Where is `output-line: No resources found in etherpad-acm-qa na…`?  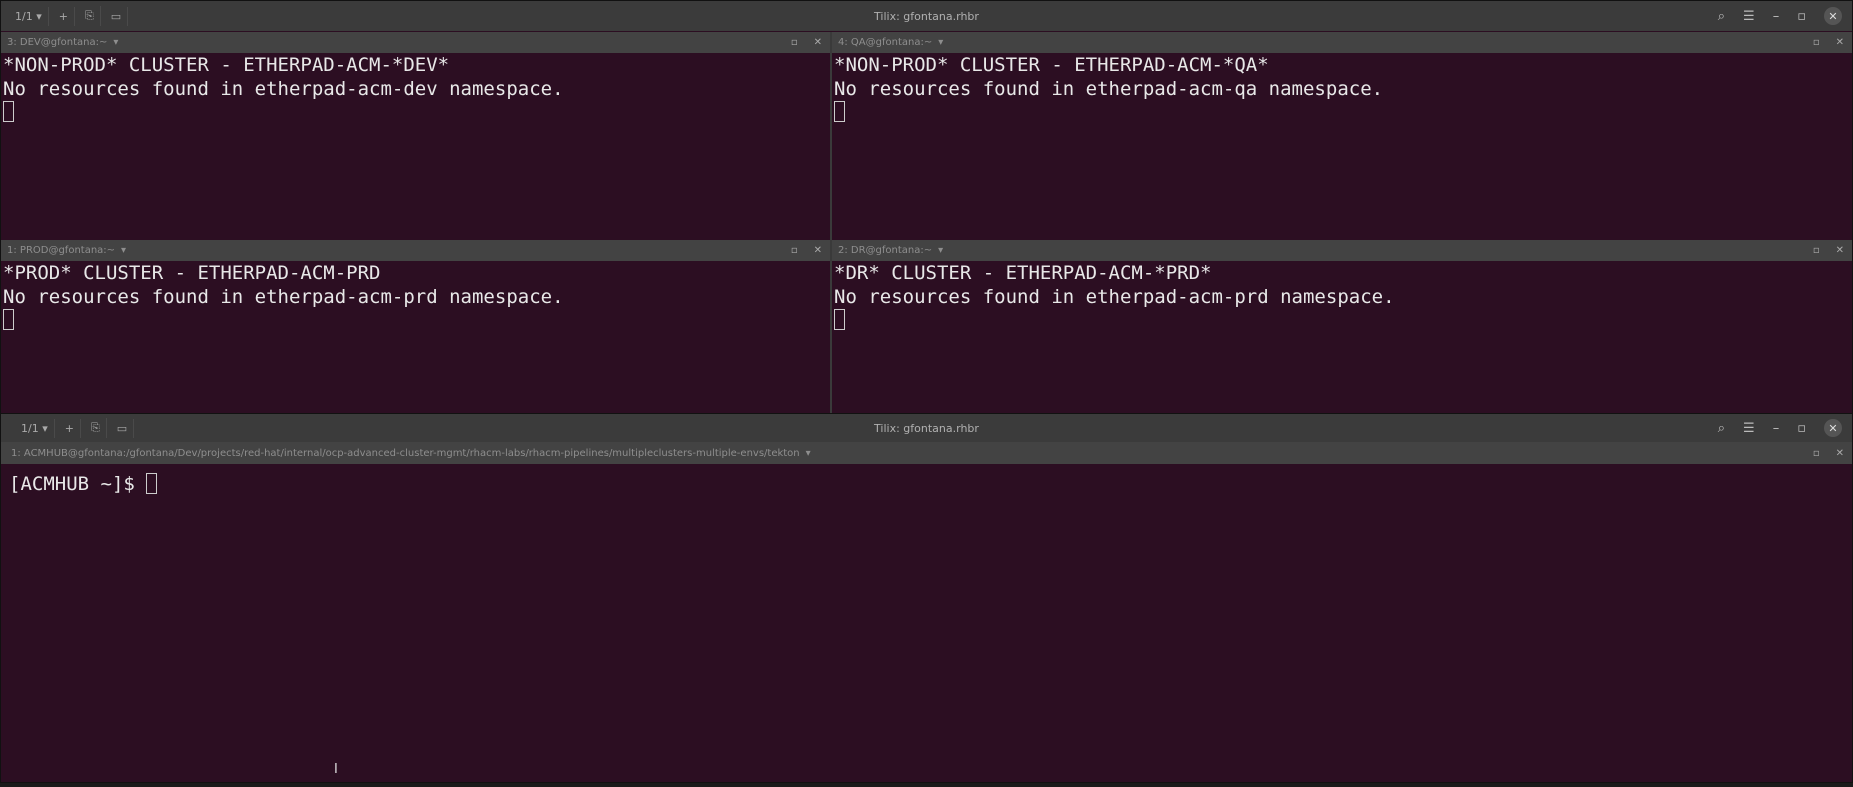 output-line: No resources found in etherpad-acm-qa na… is located at coordinates (1109, 88).